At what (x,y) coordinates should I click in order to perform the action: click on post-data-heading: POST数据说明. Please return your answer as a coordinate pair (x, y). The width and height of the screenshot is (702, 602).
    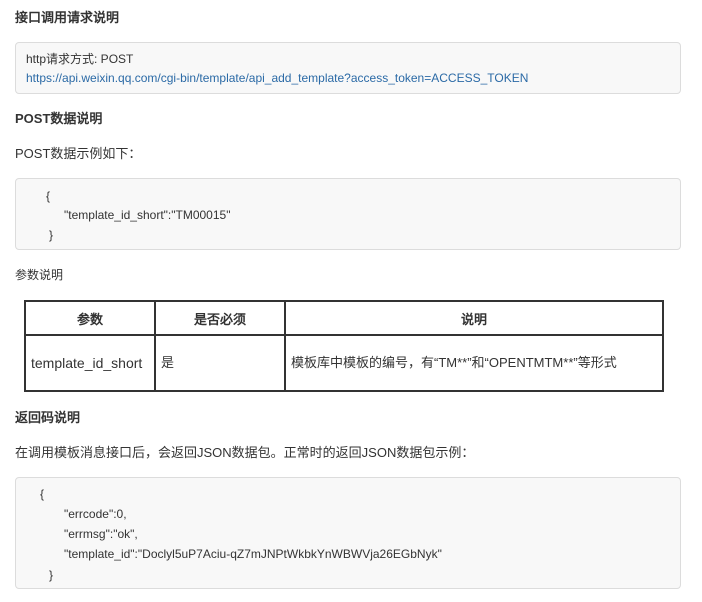
    Looking at the image, I should click on (59, 118).